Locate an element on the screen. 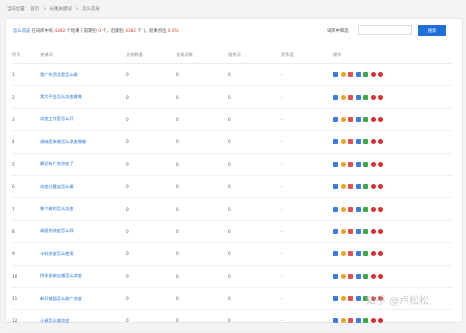 This screenshot has height=333, width=466. summary-text: 个，后期包 is located at coordinates (113, 31).